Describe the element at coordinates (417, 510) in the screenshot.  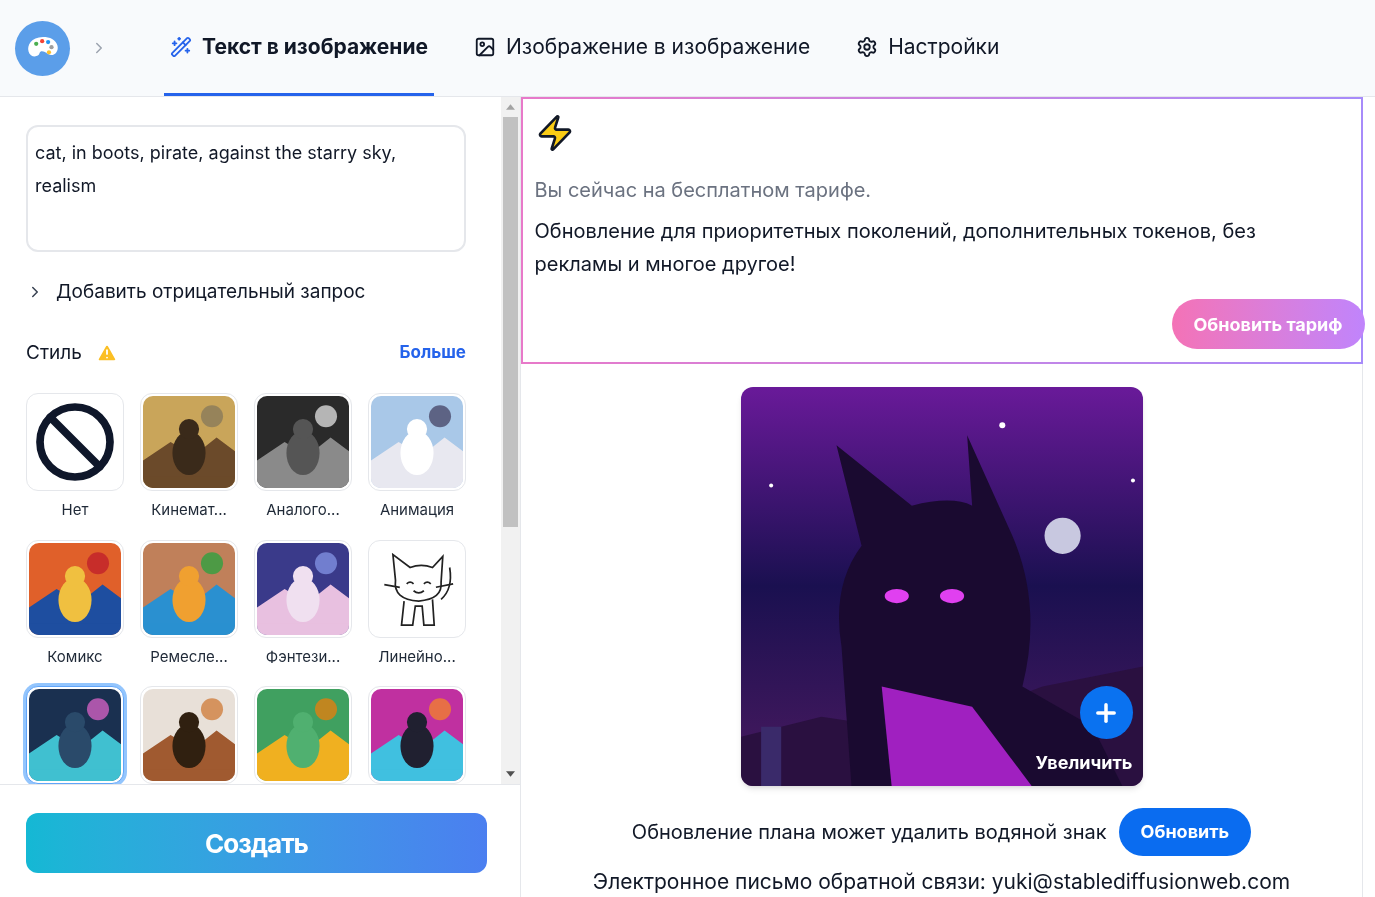
I see `style-label: Анимация` at that location.